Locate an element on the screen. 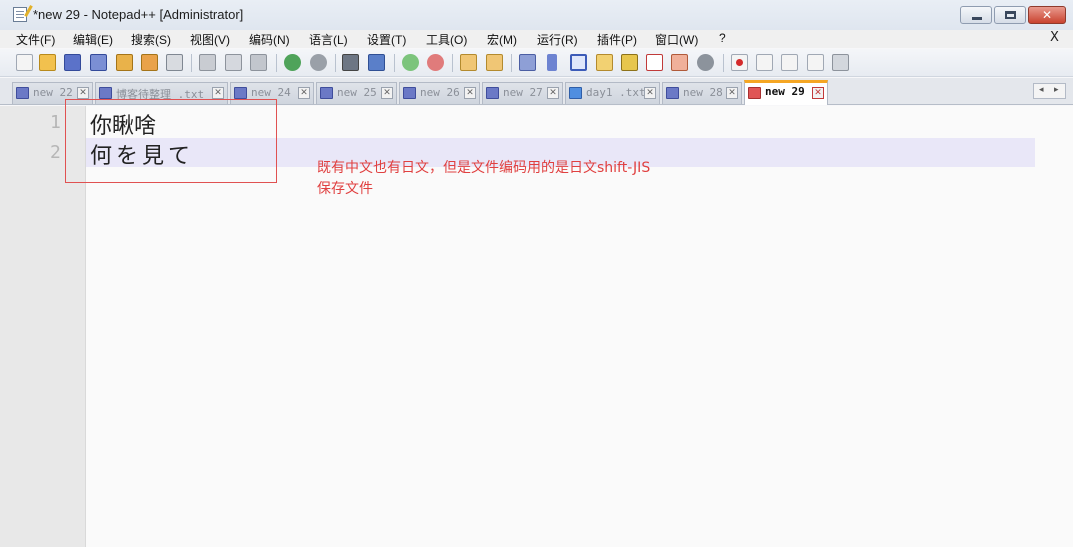 Image resolution: width=1073 pixels, height=547 pixels. tab-scroll-left-icon: ◂ is located at coordinates (1041, 90).